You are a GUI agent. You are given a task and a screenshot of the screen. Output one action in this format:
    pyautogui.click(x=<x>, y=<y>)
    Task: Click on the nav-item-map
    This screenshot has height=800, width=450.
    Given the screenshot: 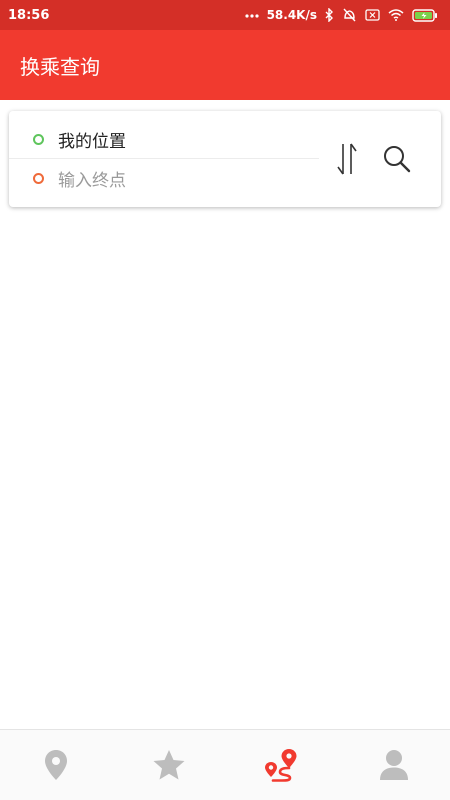 What is the action you would take?
    pyautogui.click(x=56, y=765)
    